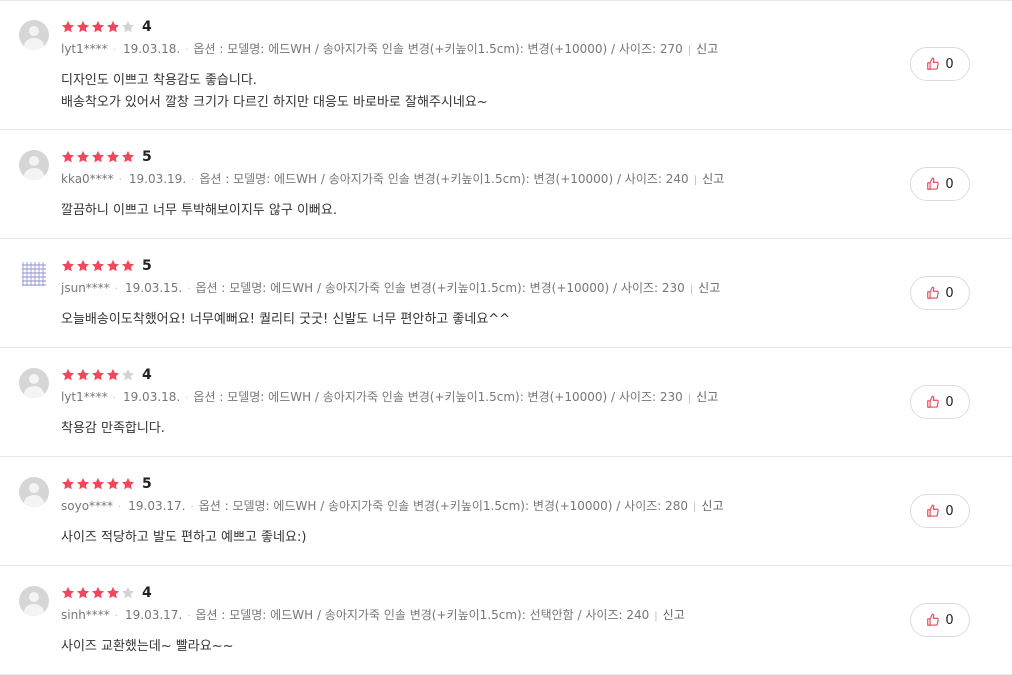 The height and width of the screenshot is (675, 1012). Describe the element at coordinates (183, 538) in the screenshot. I see `review-text: 사이즈 적당하고 발도 편하고 예쁘고 좋네요:)` at that location.